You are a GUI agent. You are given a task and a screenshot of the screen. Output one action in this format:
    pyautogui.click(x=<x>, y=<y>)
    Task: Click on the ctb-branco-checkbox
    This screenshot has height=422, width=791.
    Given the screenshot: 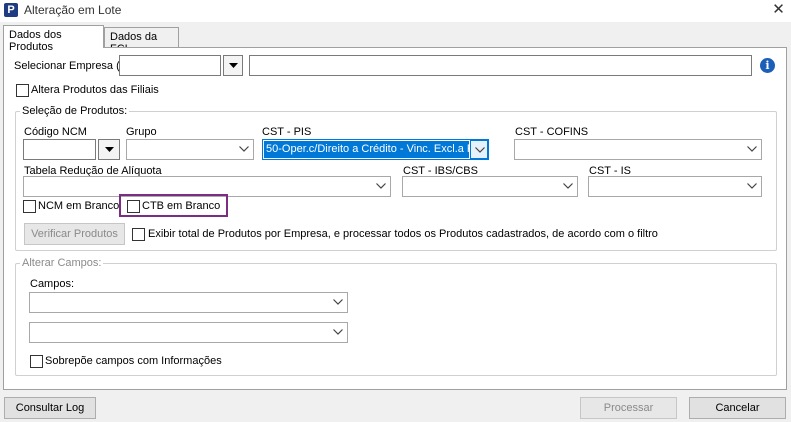 What is the action you would take?
    pyautogui.click(x=133, y=206)
    